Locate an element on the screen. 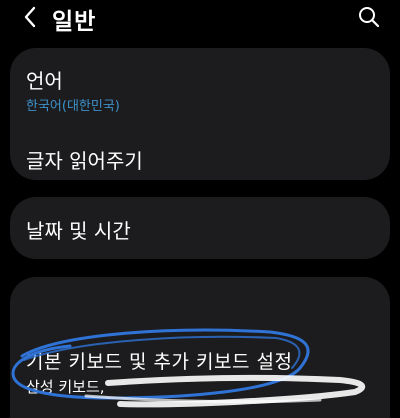 Image resolution: width=400 pixels, height=418 pixels. search-icon is located at coordinates (369, 17).